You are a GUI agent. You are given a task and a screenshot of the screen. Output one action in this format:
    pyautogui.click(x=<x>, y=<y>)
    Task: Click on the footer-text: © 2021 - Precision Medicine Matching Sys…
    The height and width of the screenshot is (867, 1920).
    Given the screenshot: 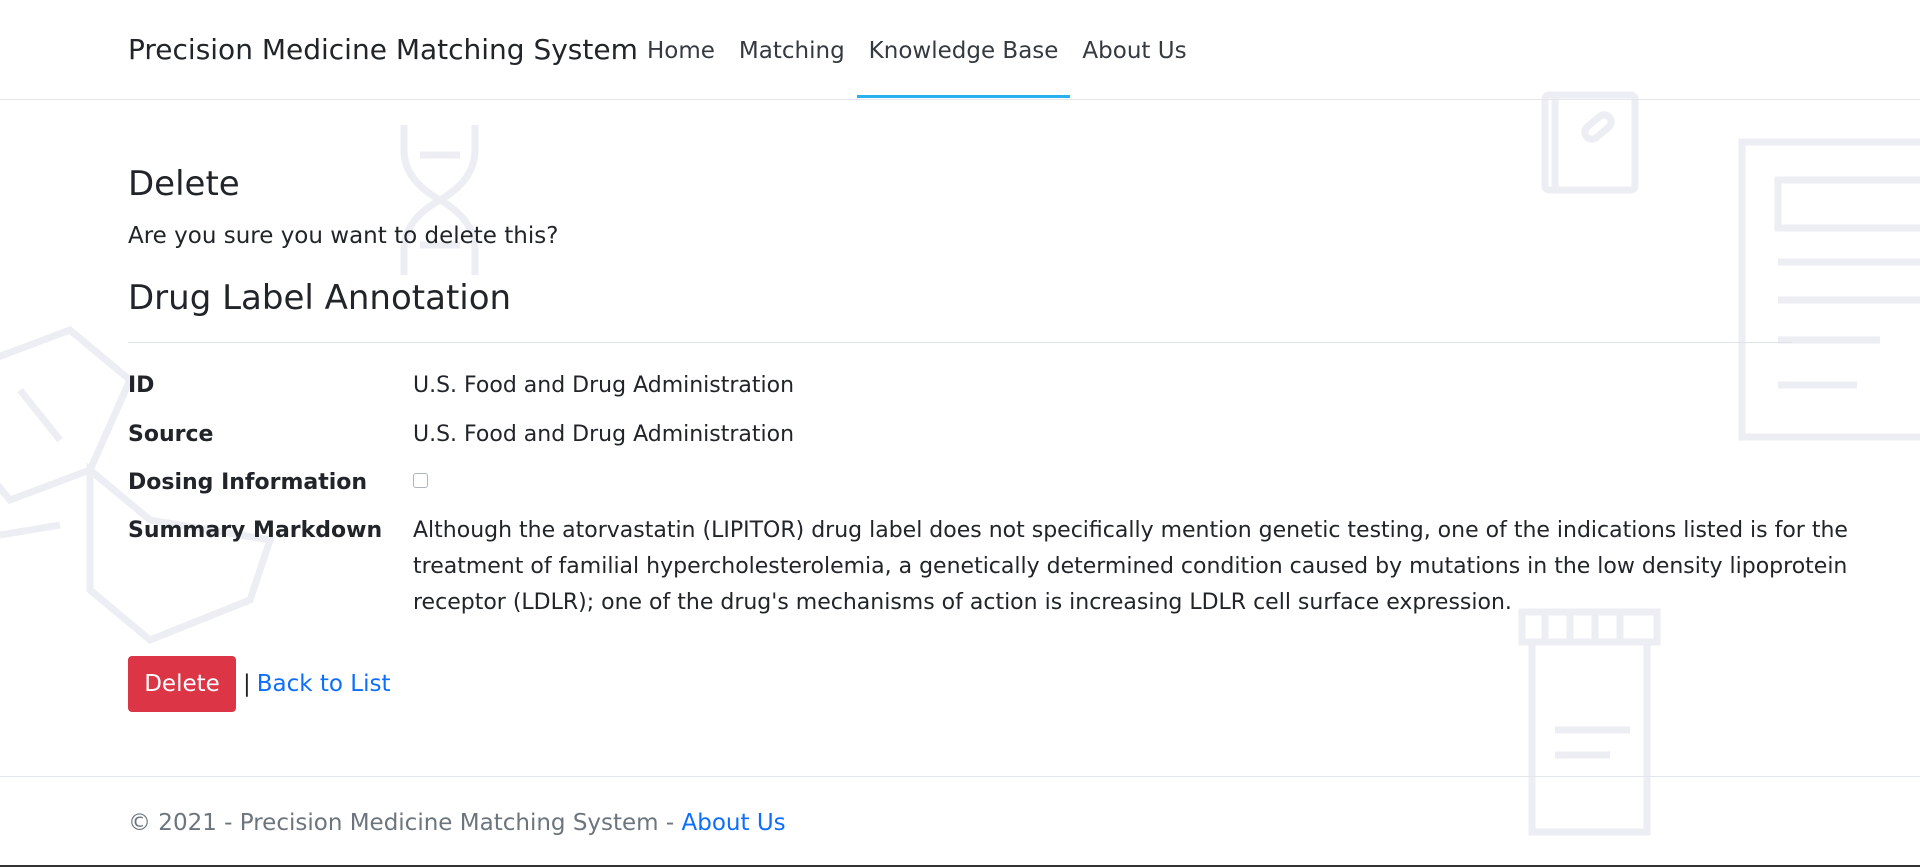 What is the action you would take?
    pyautogui.click(x=457, y=823)
    